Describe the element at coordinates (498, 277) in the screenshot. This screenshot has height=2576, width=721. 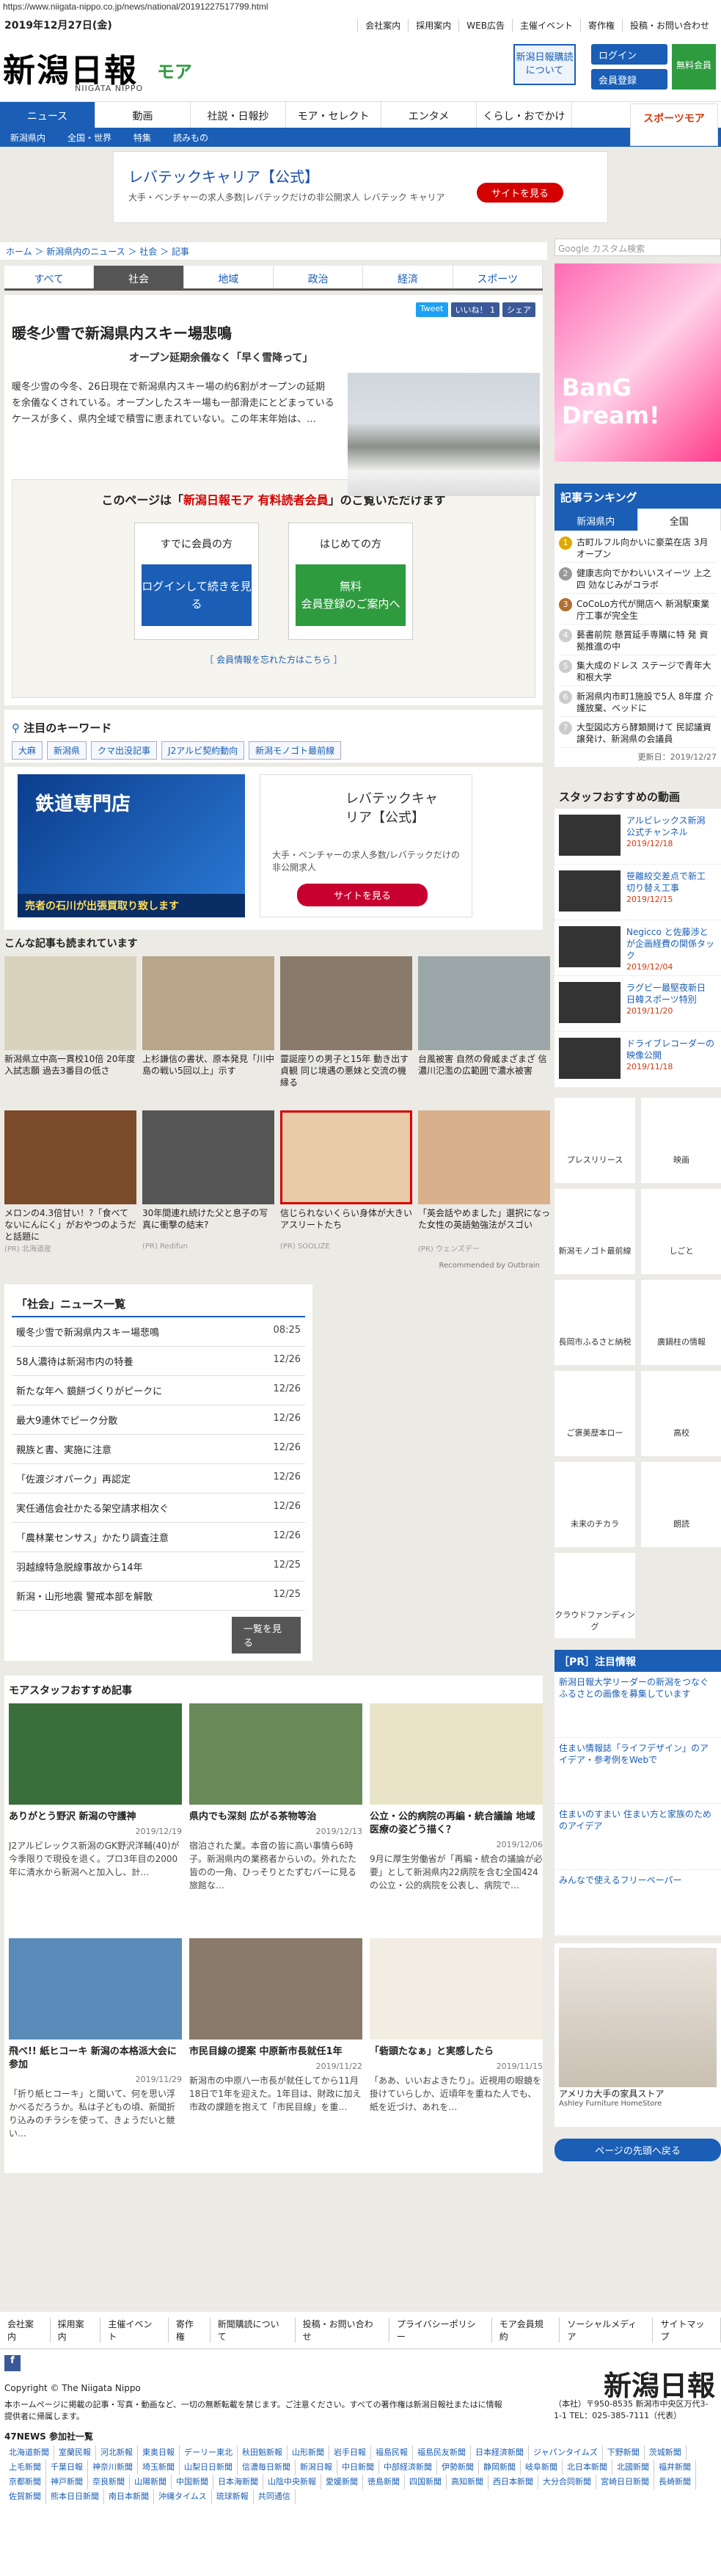
I see `tab-sports: スポーツ` at that location.